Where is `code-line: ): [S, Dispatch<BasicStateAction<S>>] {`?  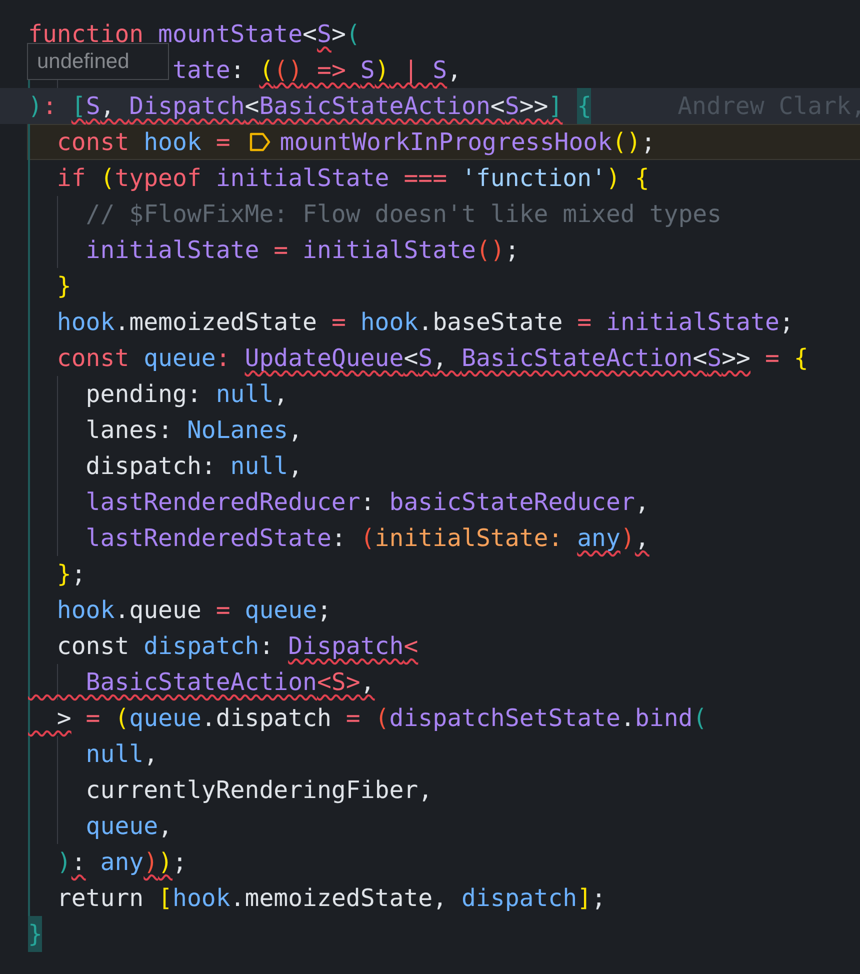 code-line: ): [S, Dispatch<BasicStateAction<S>>] { is located at coordinates (310, 106).